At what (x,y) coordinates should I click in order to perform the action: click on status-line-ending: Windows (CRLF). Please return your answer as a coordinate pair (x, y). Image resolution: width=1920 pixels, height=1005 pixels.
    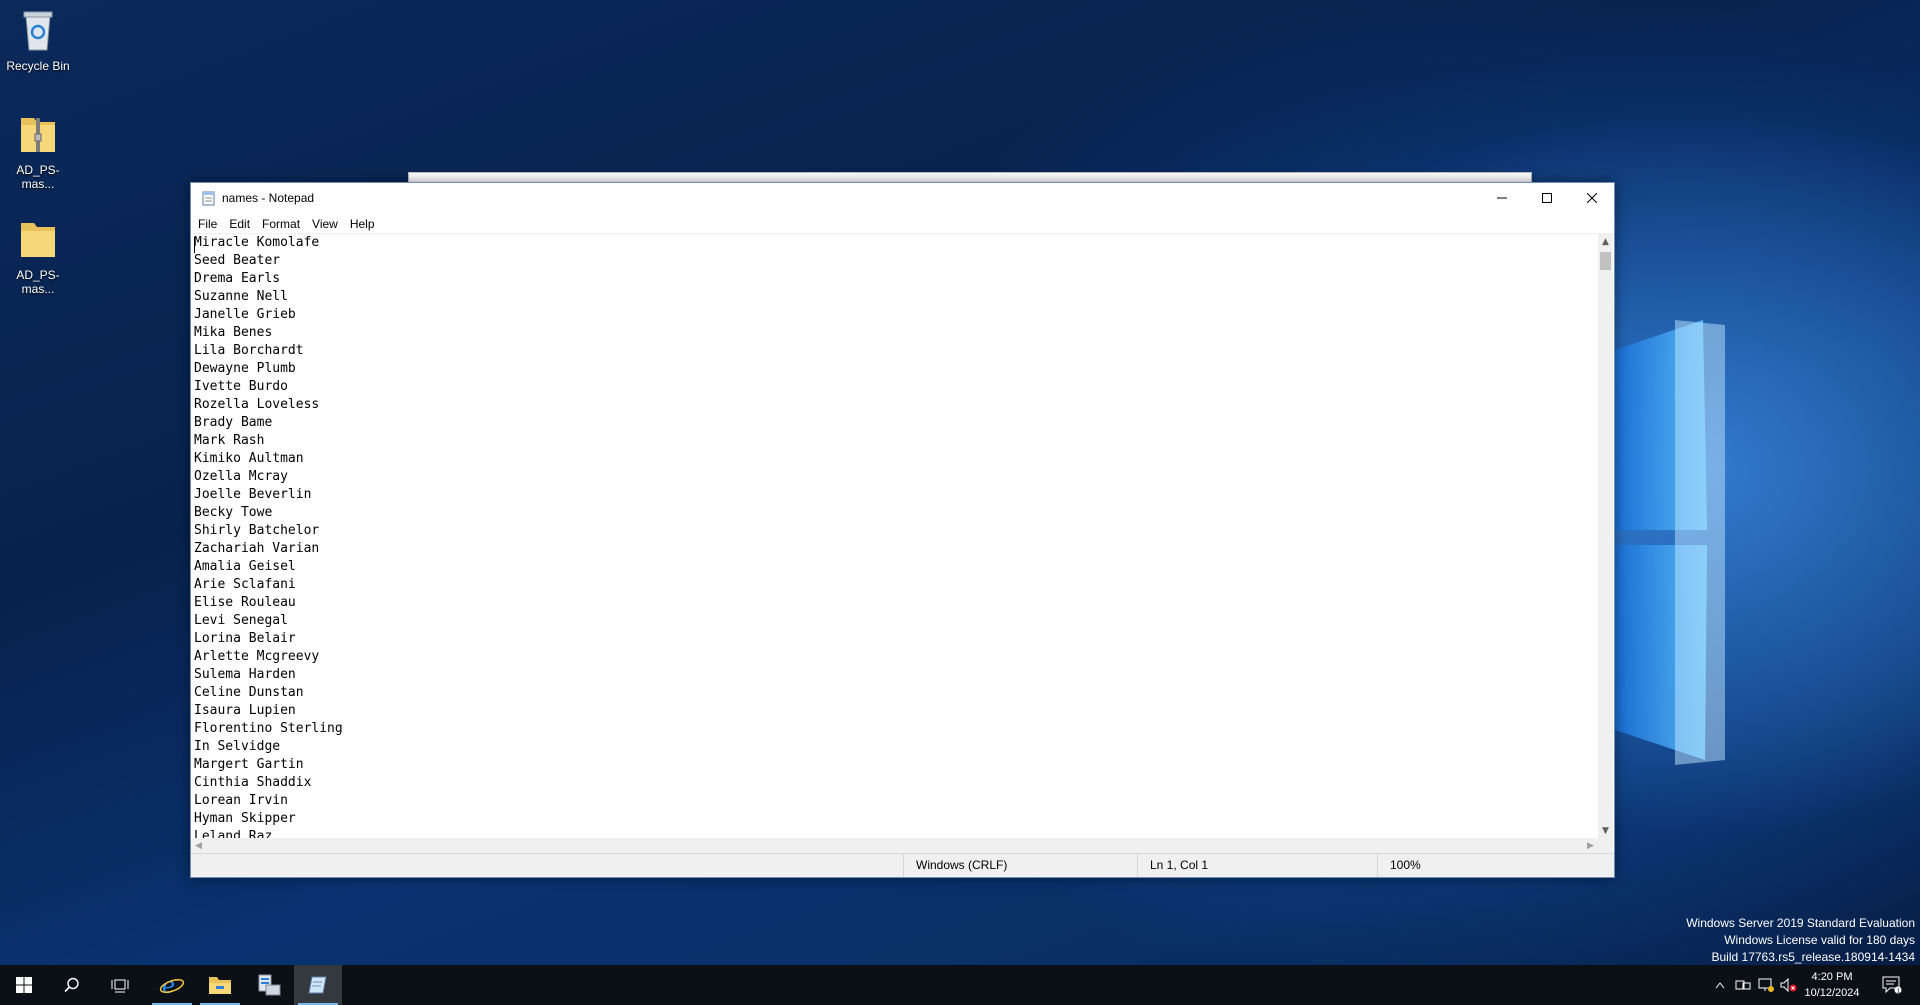
    Looking at the image, I should click on (955, 865).